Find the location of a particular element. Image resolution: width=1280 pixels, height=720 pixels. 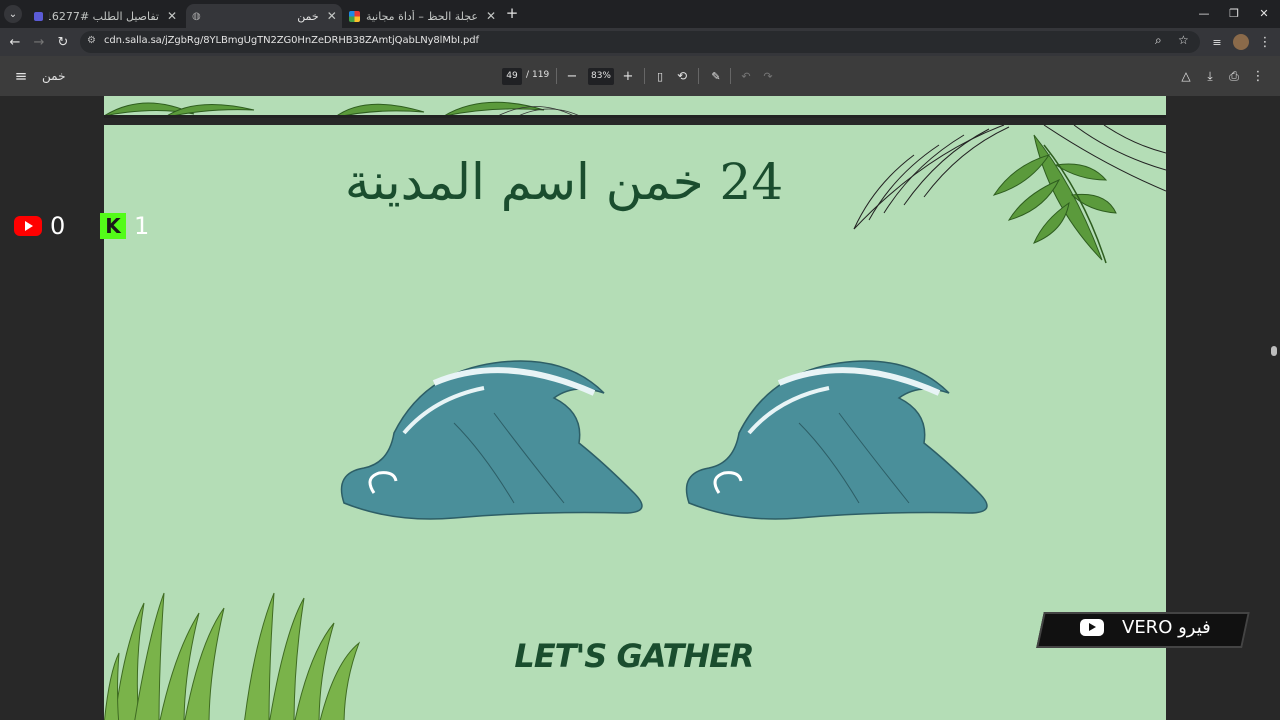

zoom-out-icon: − is located at coordinates (572, 76).